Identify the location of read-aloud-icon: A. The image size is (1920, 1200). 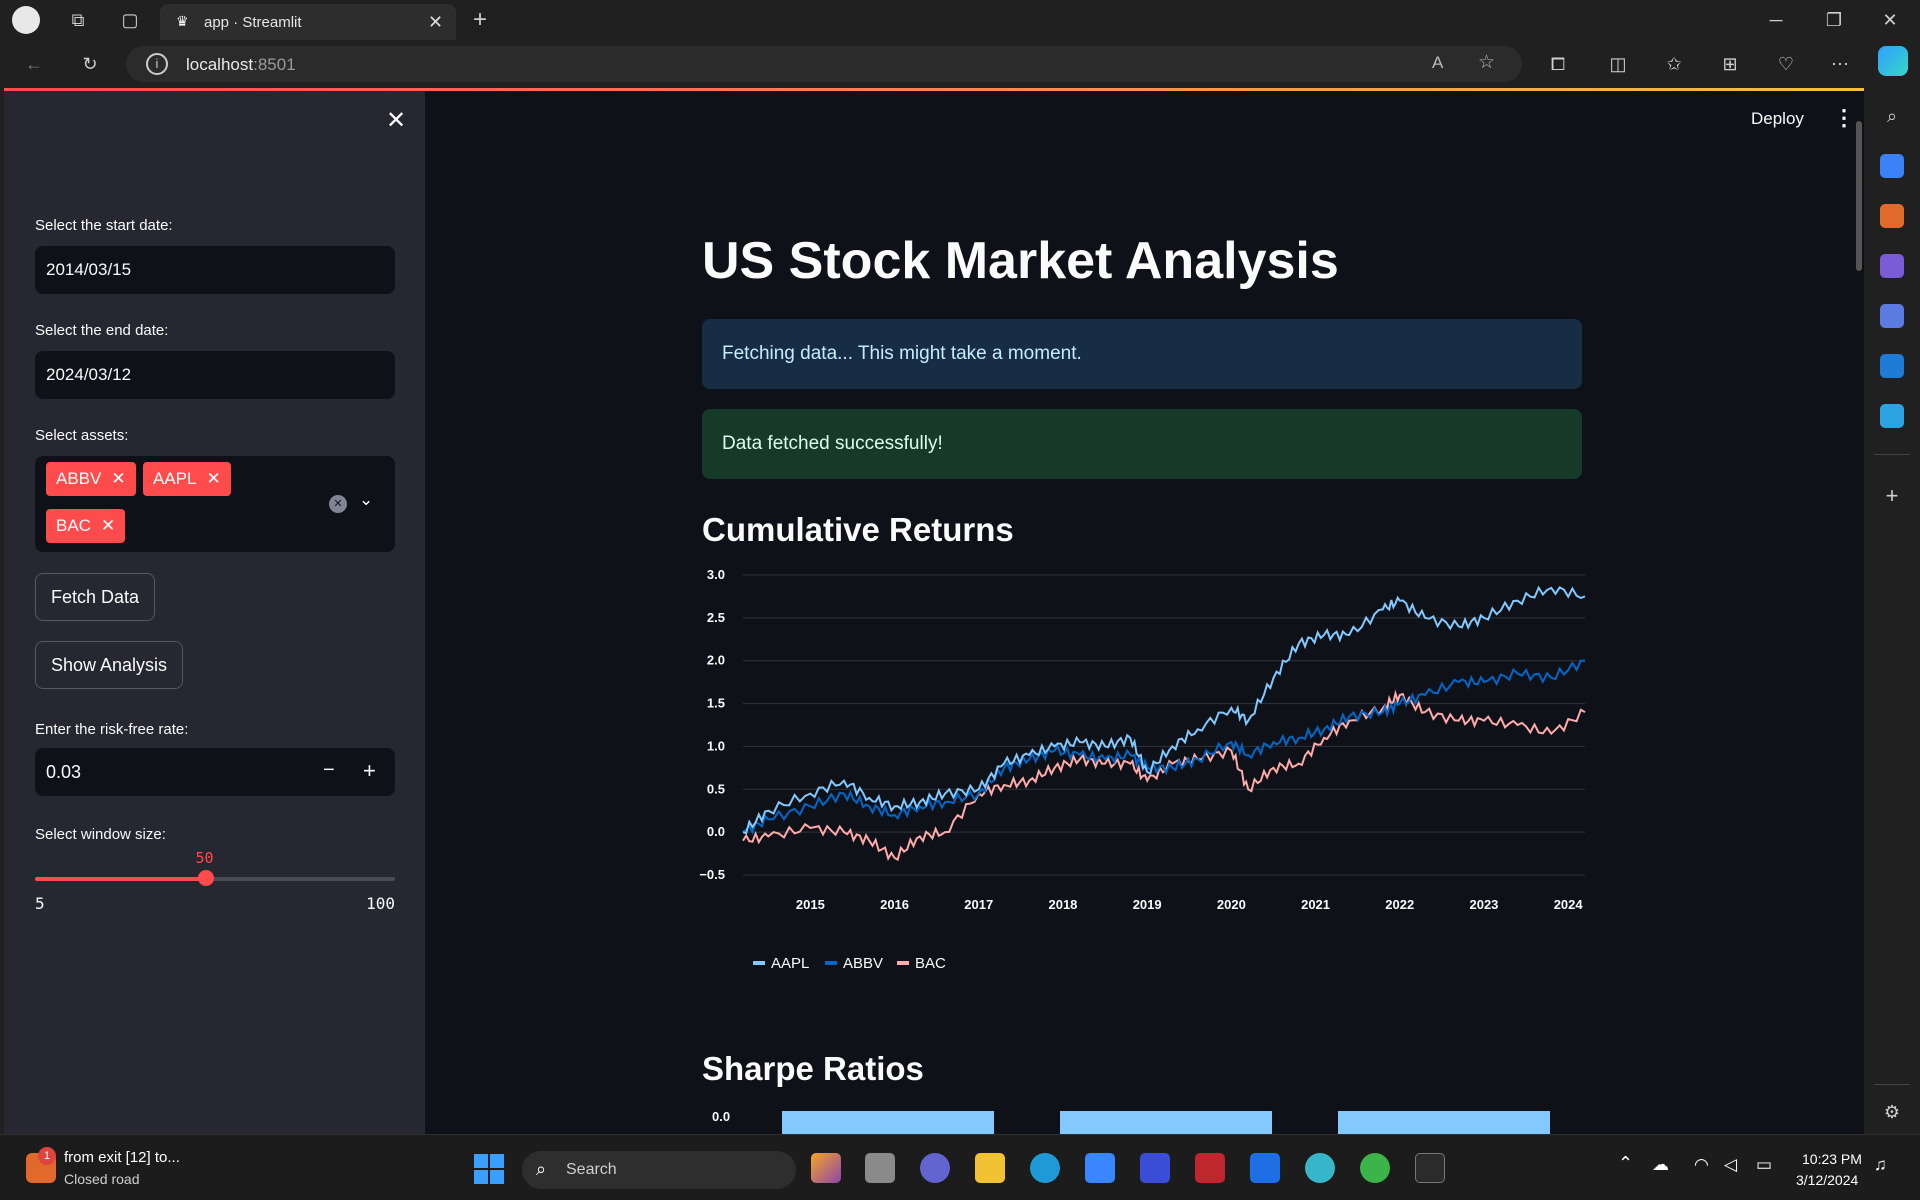
(1437, 63).